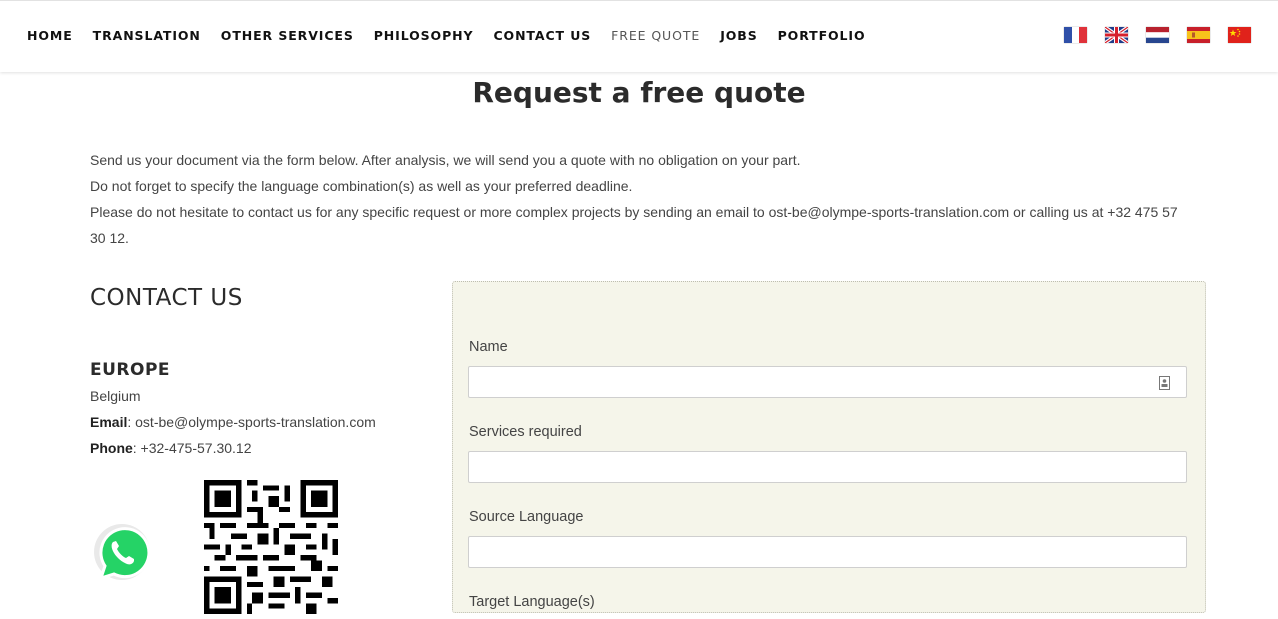  Describe the element at coordinates (1075, 35) in the screenshot. I see `france-flag-icon` at that location.